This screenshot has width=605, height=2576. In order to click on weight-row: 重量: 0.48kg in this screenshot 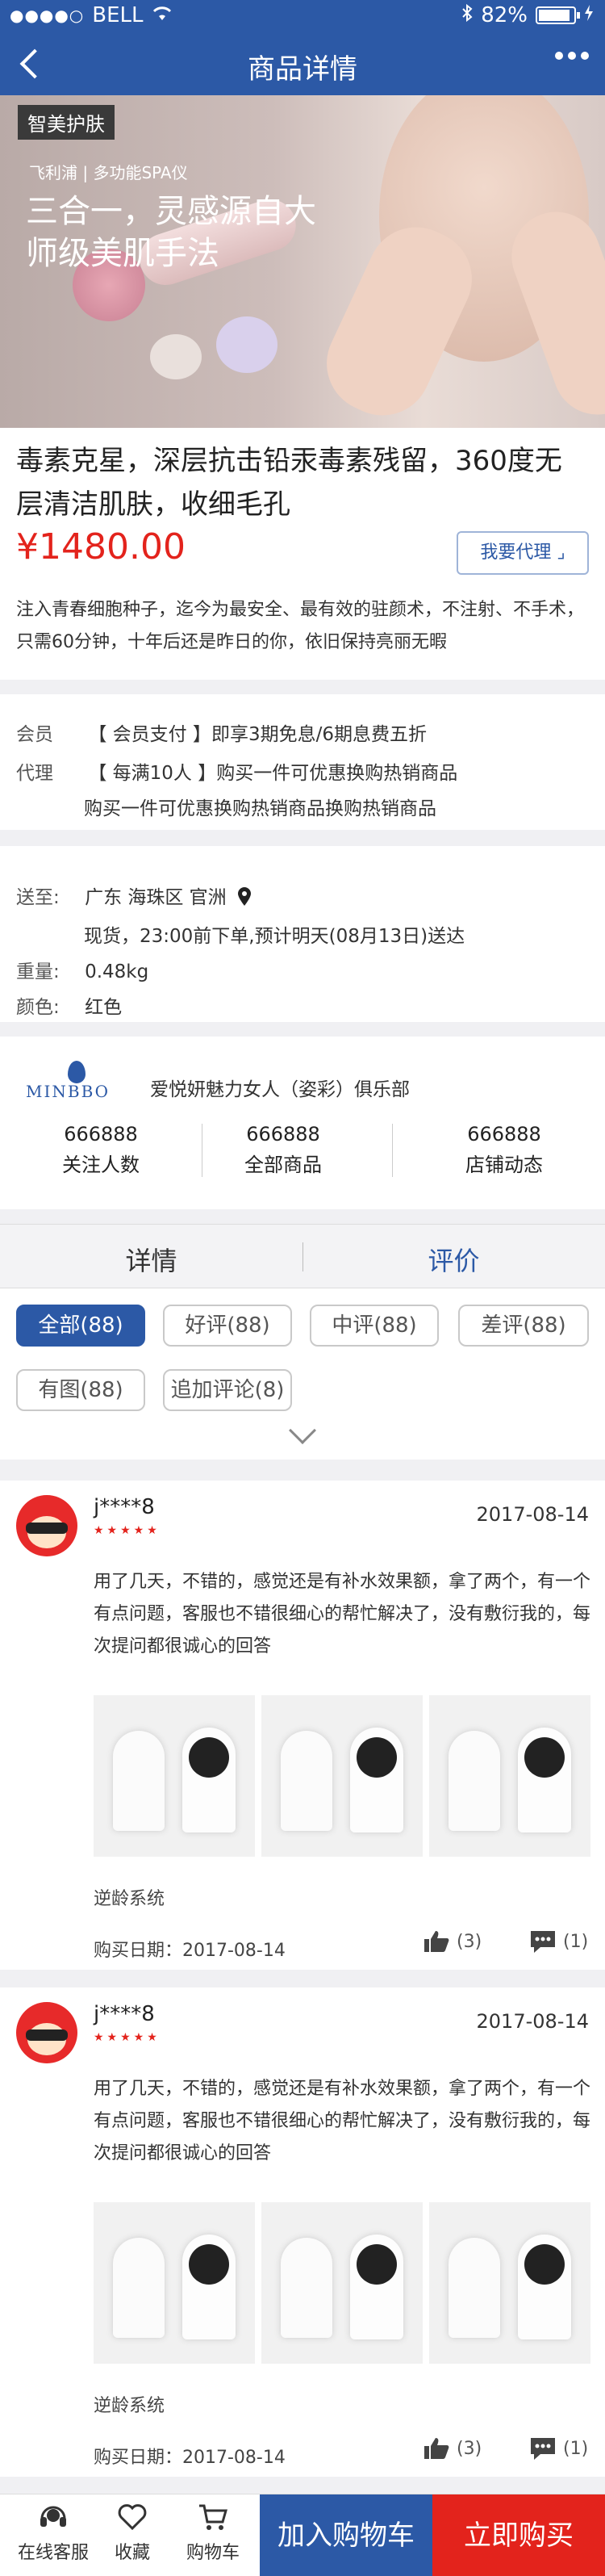, I will do `click(82, 969)`.